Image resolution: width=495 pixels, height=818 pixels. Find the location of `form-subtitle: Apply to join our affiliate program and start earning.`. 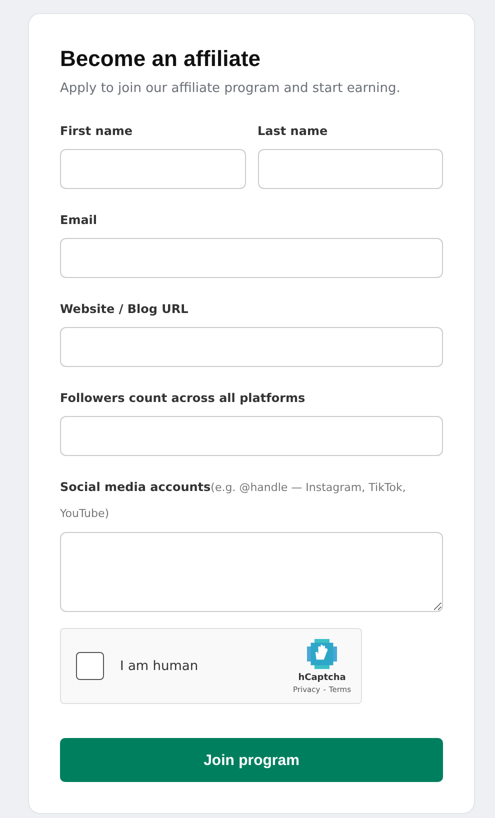

form-subtitle: Apply to join our affiliate program and start earning. is located at coordinates (231, 88).